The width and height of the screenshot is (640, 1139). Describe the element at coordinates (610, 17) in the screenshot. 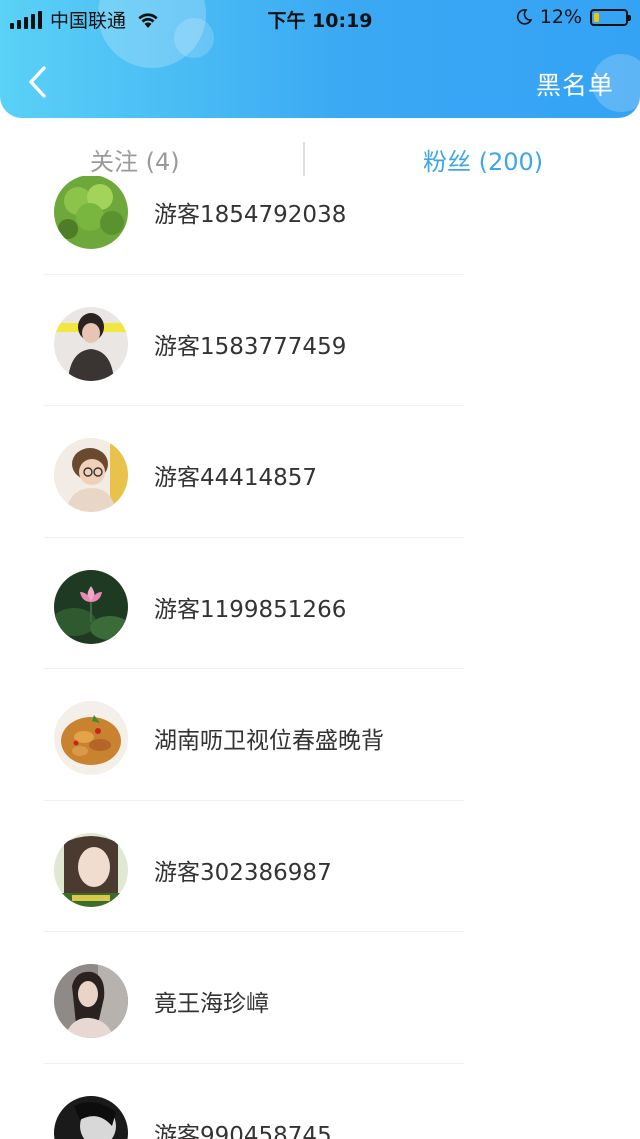

I see `battery-icon` at that location.